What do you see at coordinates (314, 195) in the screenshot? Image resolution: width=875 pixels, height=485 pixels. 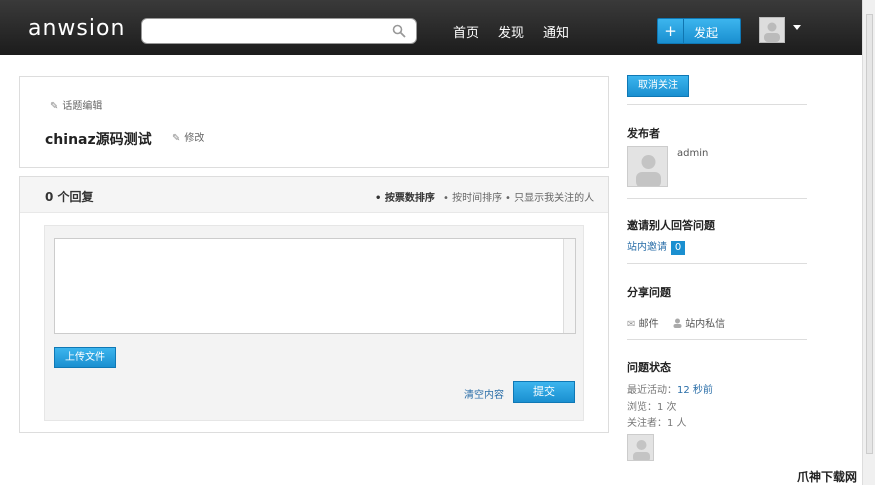 I see `answers-header: 0 个回复 • 按票数排序 • 按时间排序 • 只显示我关注的人` at bounding box center [314, 195].